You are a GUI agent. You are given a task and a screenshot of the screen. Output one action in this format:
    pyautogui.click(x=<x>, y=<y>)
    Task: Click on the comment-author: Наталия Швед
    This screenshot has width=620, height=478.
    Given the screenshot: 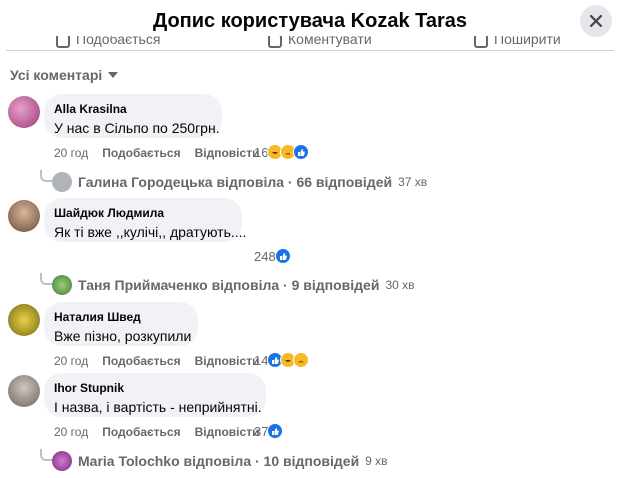 What is the action you would take?
    pyautogui.click(x=120, y=317)
    